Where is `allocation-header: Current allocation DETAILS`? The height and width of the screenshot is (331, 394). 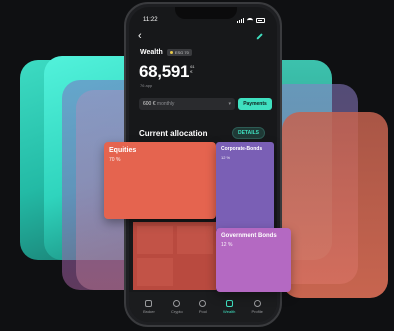
allocation-header: Current allocation DETAILS is located at coordinates (202, 133).